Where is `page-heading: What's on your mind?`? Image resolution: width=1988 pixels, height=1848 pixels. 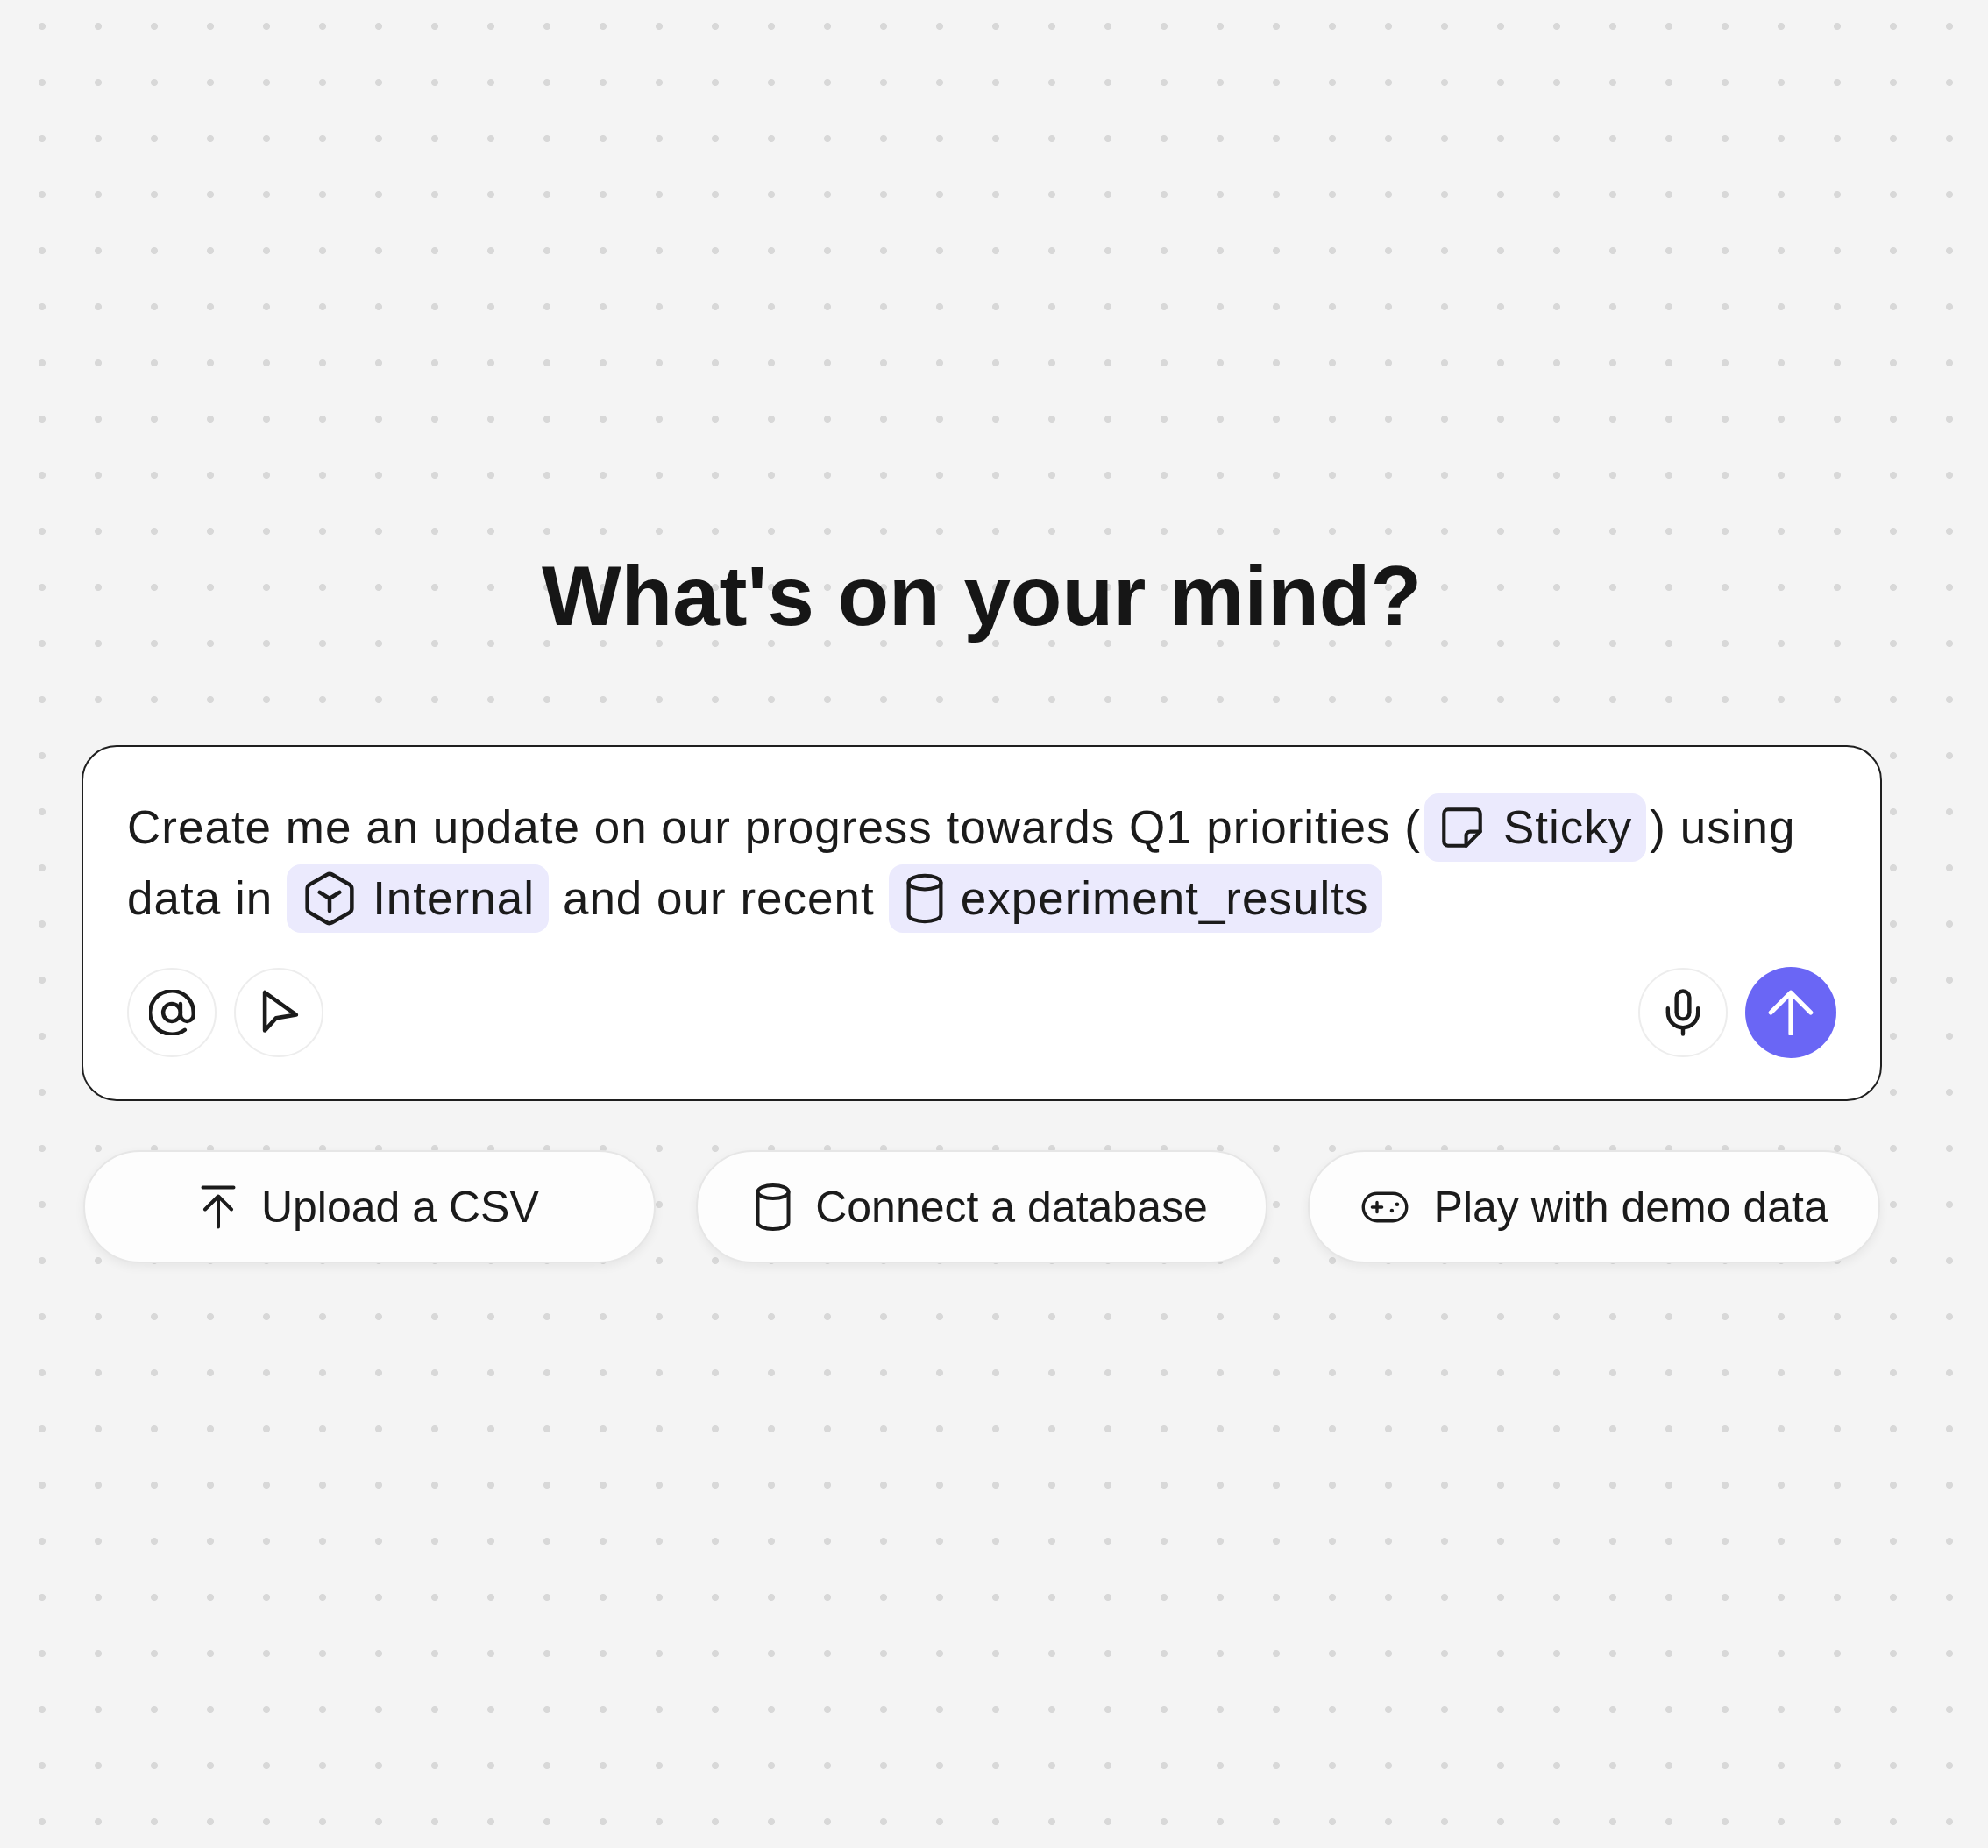 page-heading: What's on your mind? is located at coordinates (982, 596).